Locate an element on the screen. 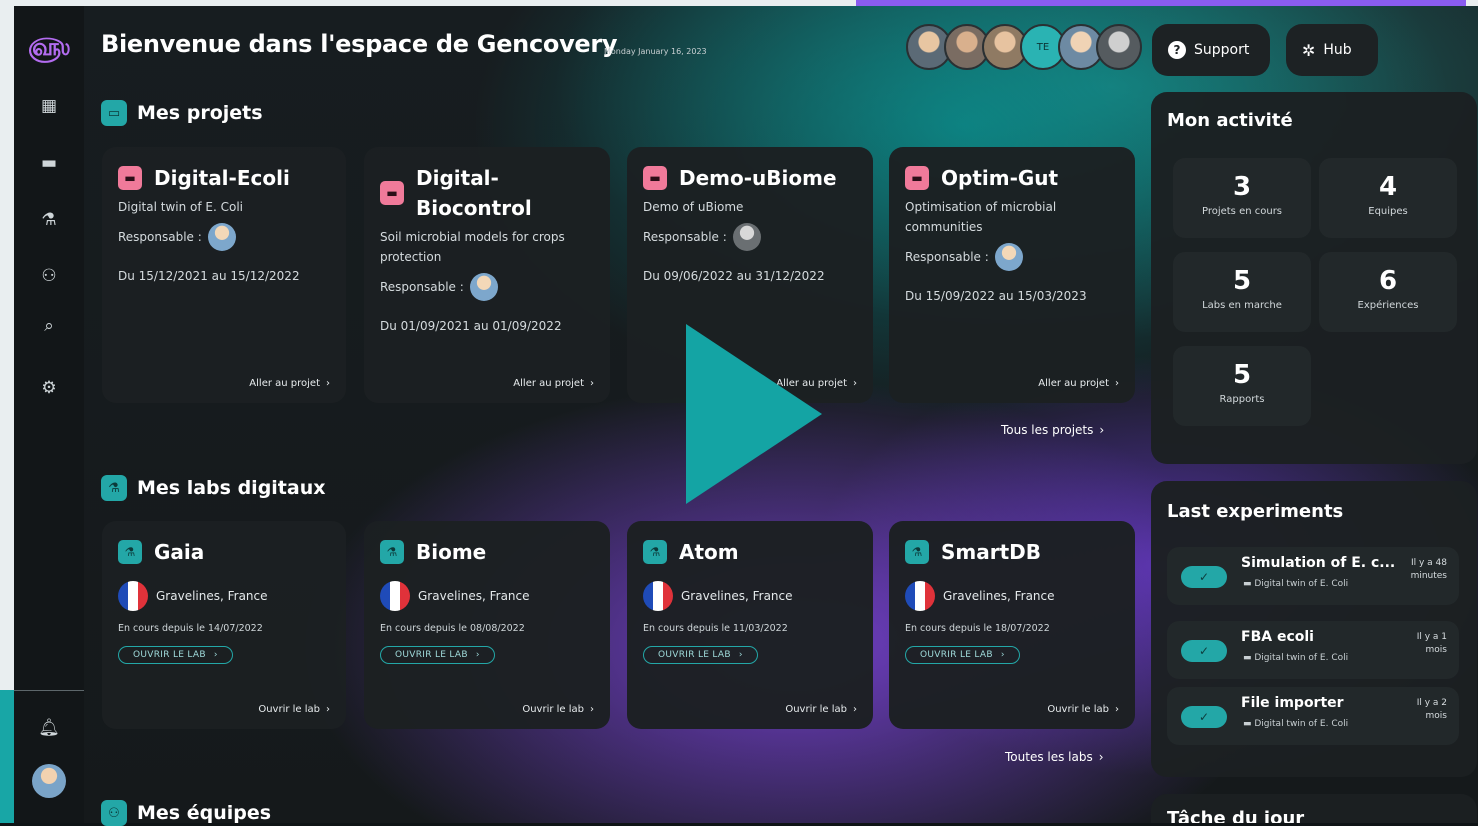  experiment-time: Il y a 1 mois is located at coordinates (1421, 644).